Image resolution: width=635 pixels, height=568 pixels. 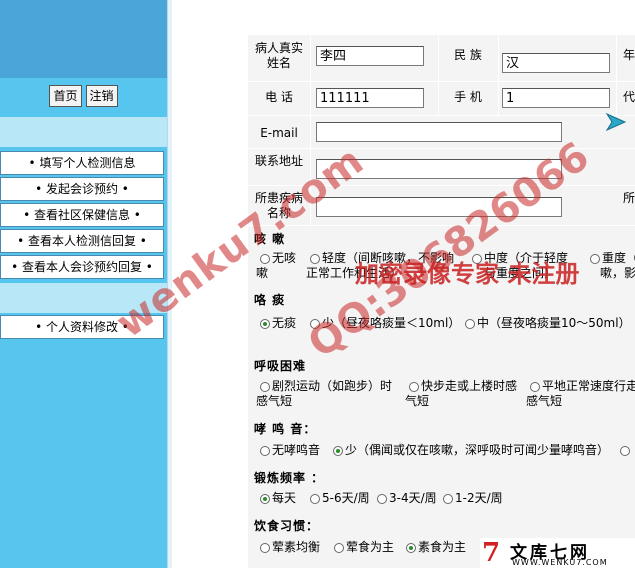 What do you see at coordinates (629, 198) in the screenshot?
I see `disease-extra-label: 所` at bounding box center [629, 198].